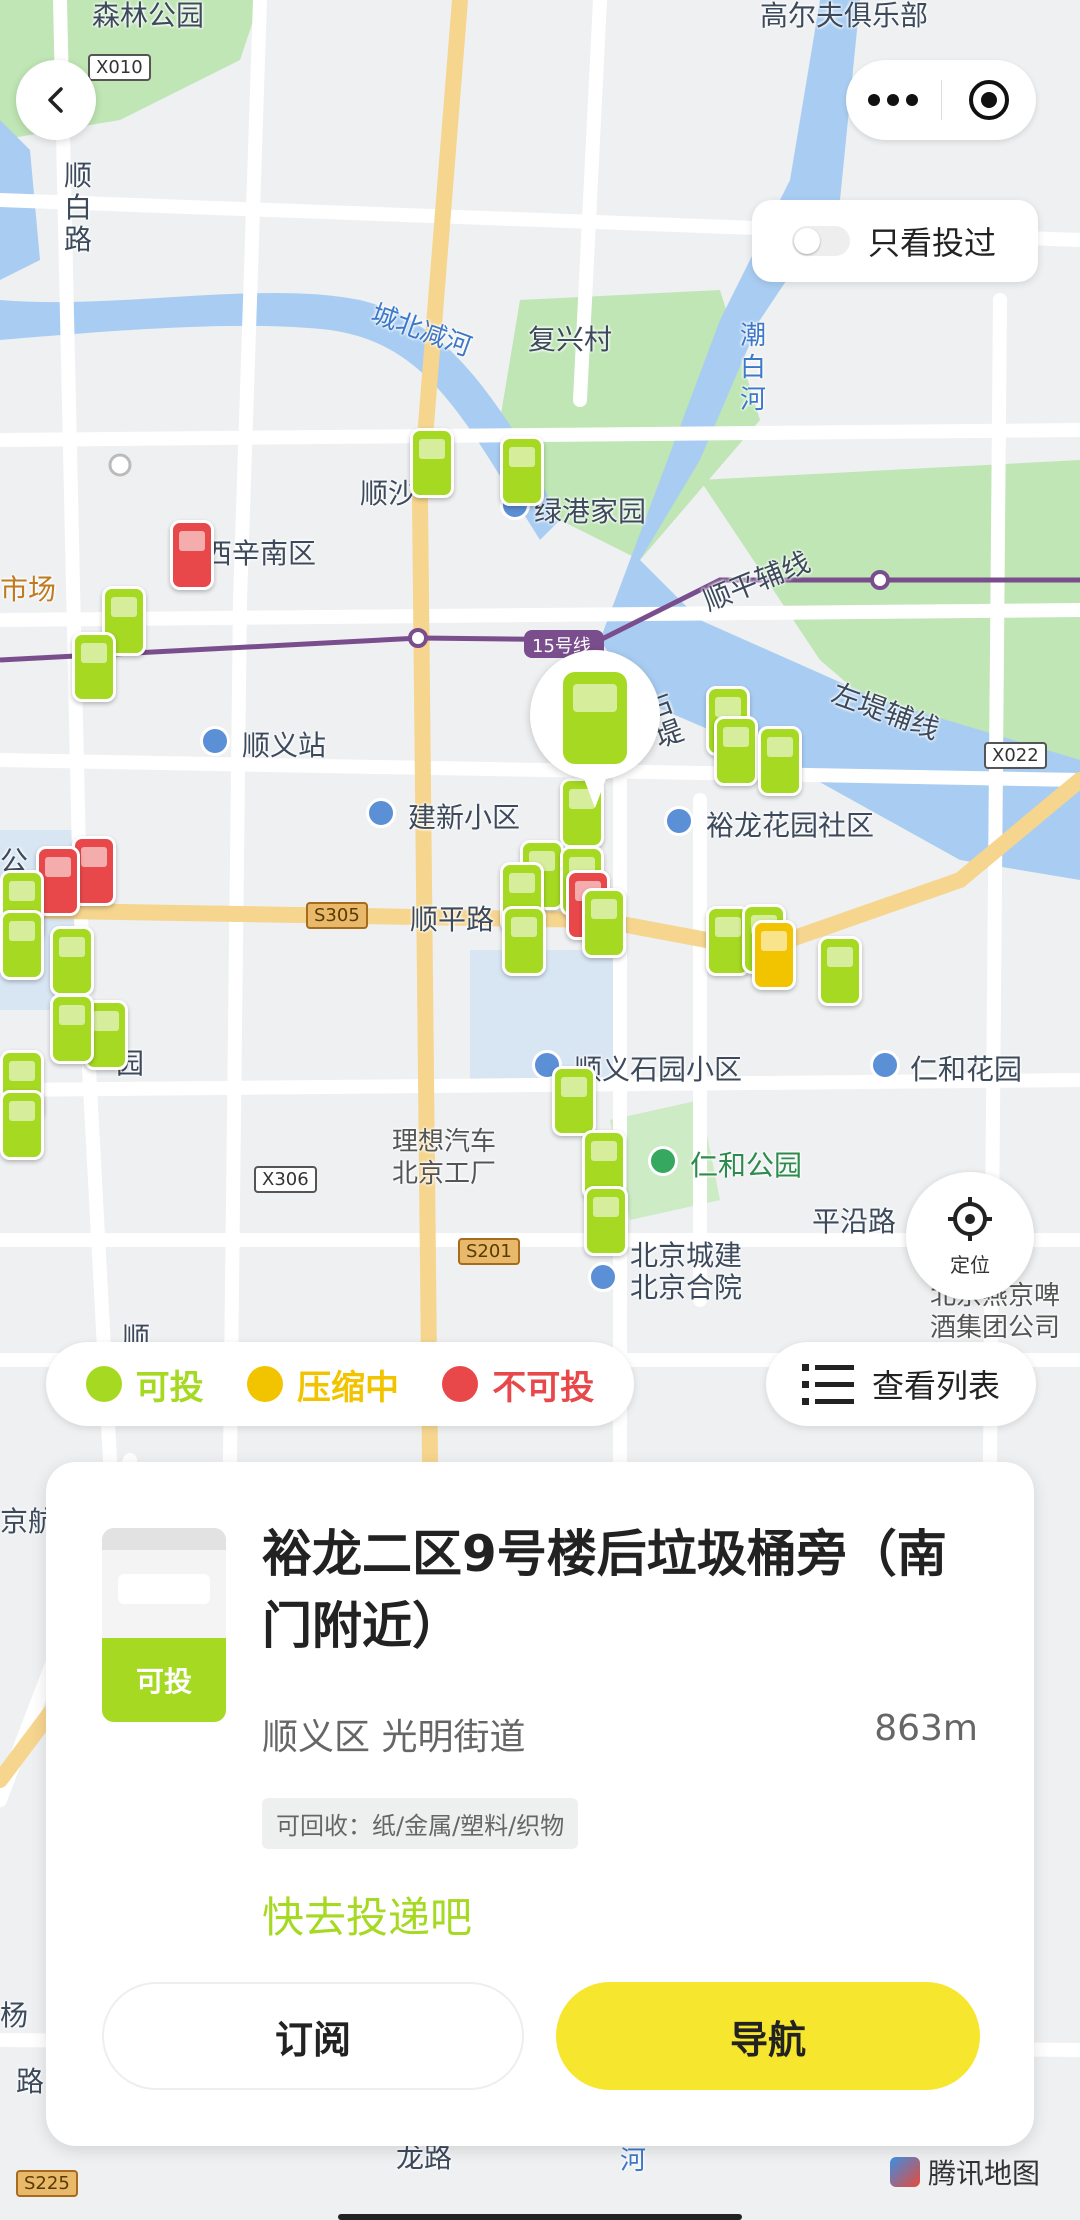  I want to click on navigate-button: 导航, so click(768, 2036).